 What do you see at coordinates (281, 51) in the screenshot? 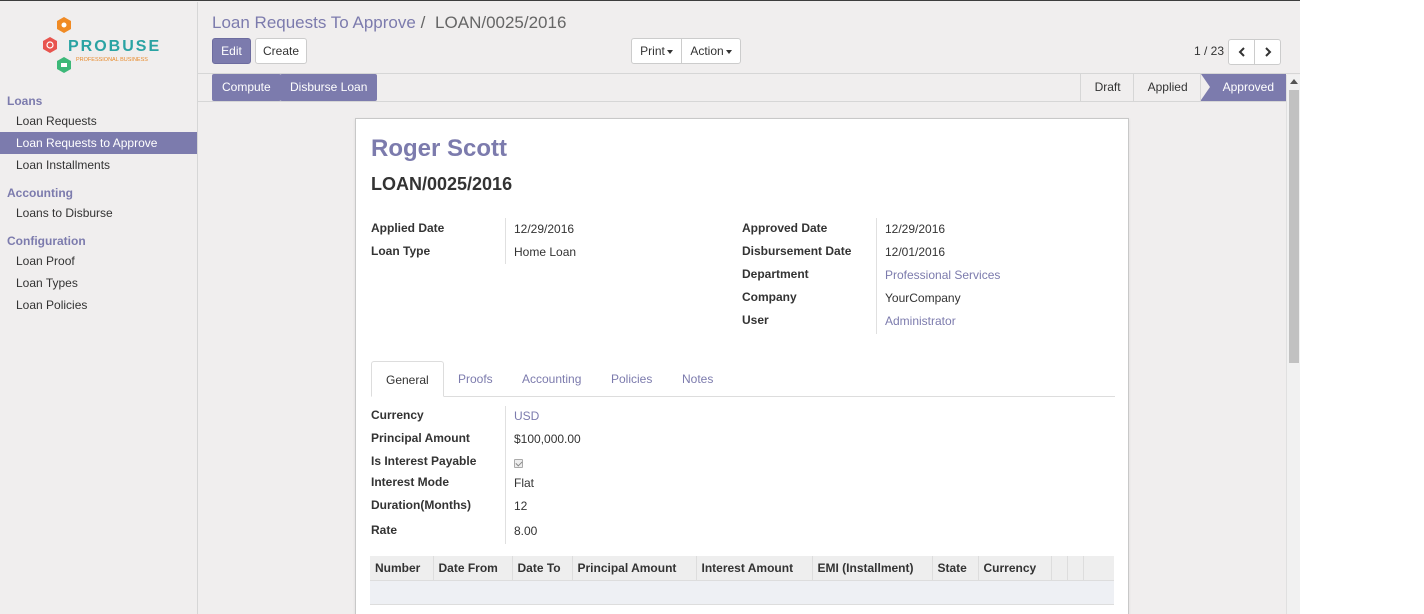
I see `create-button: Create` at bounding box center [281, 51].